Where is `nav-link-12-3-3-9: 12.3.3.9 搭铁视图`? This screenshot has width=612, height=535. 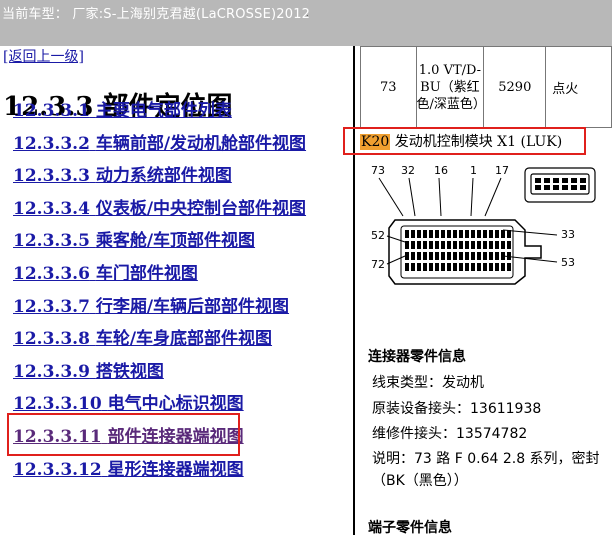 nav-link-12-3-3-9: 12.3.3.9 搭铁视图 is located at coordinates (88, 372).